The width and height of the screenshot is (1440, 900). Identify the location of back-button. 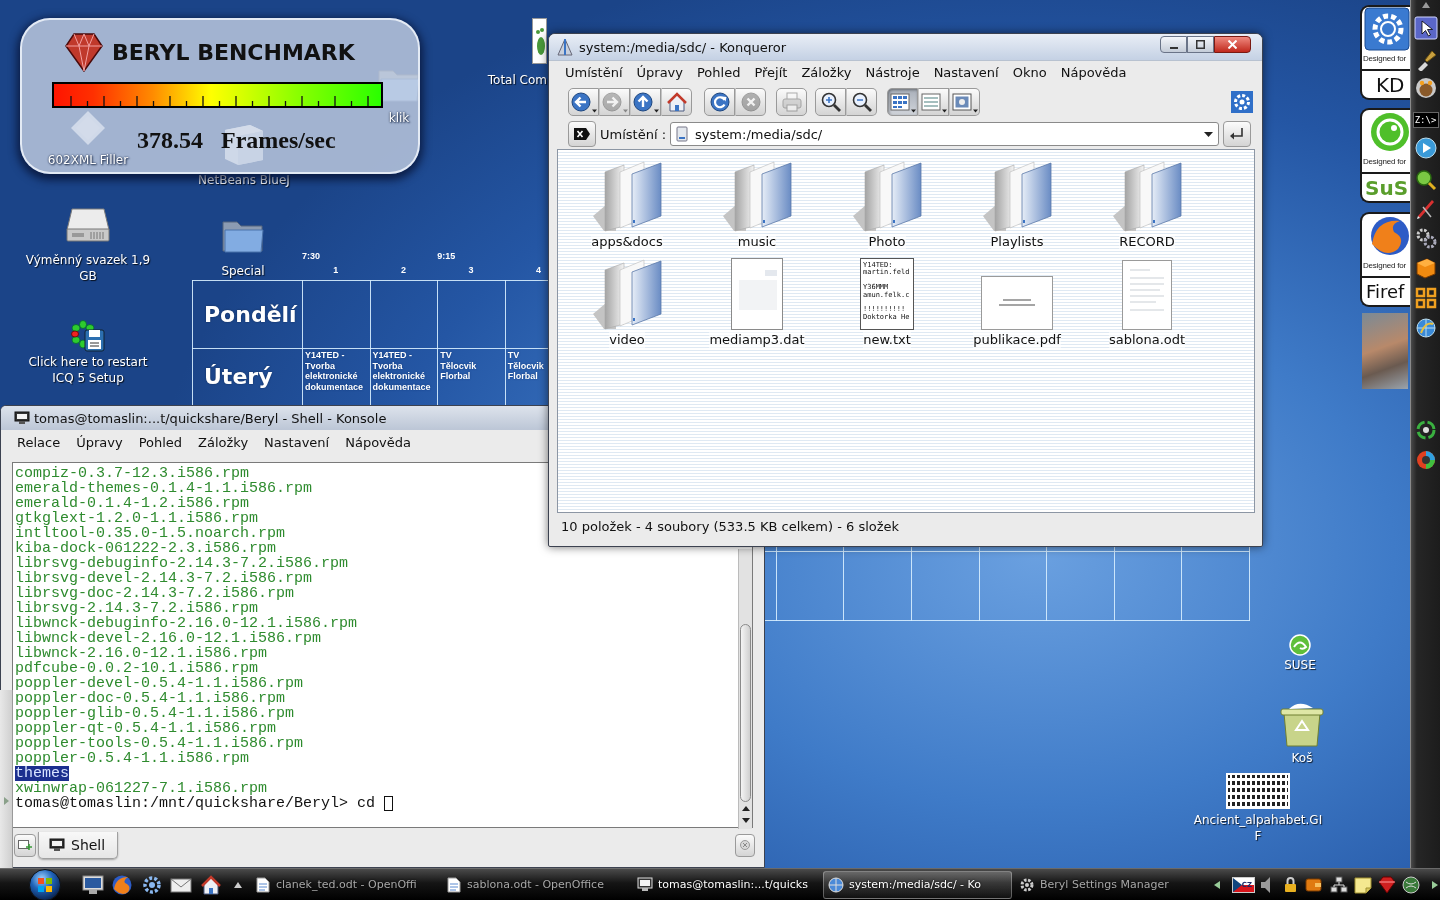
(583, 102).